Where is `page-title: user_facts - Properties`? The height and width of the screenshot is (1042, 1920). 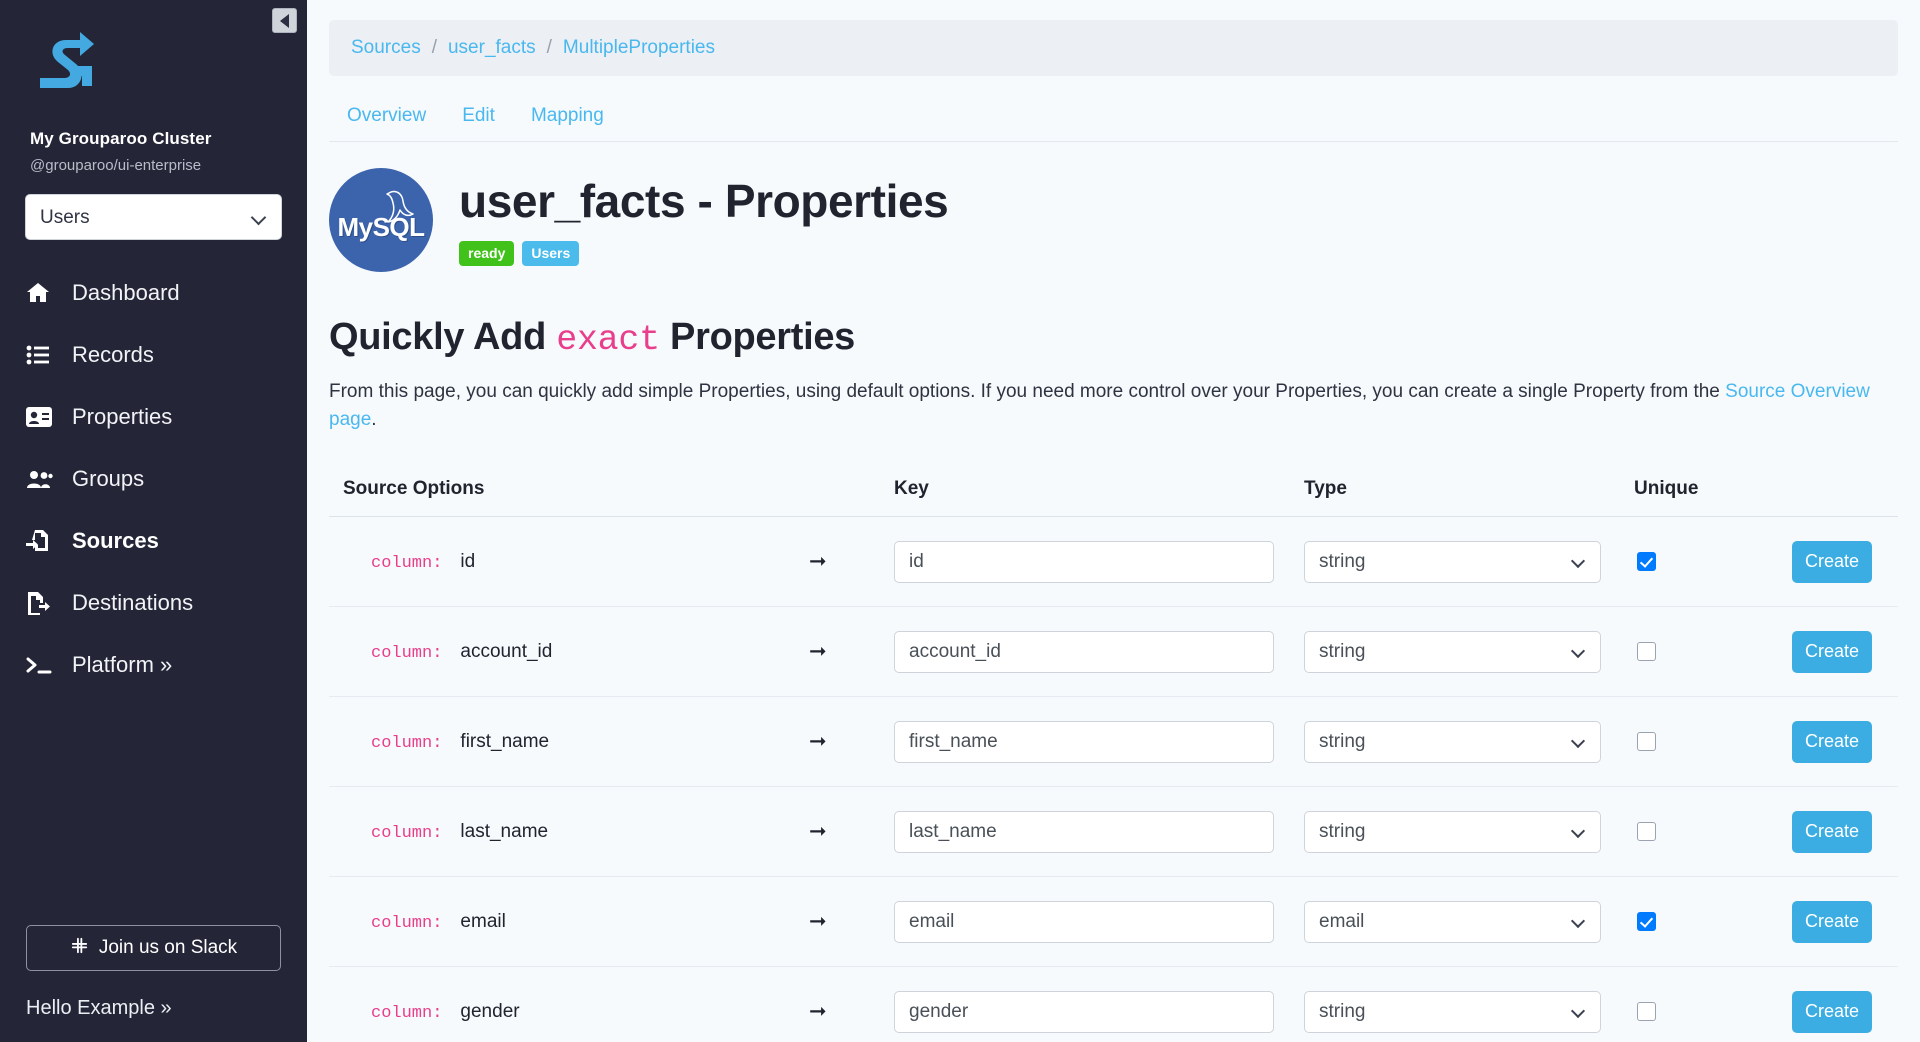
page-title: user_facts - Properties is located at coordinates (704, 201).